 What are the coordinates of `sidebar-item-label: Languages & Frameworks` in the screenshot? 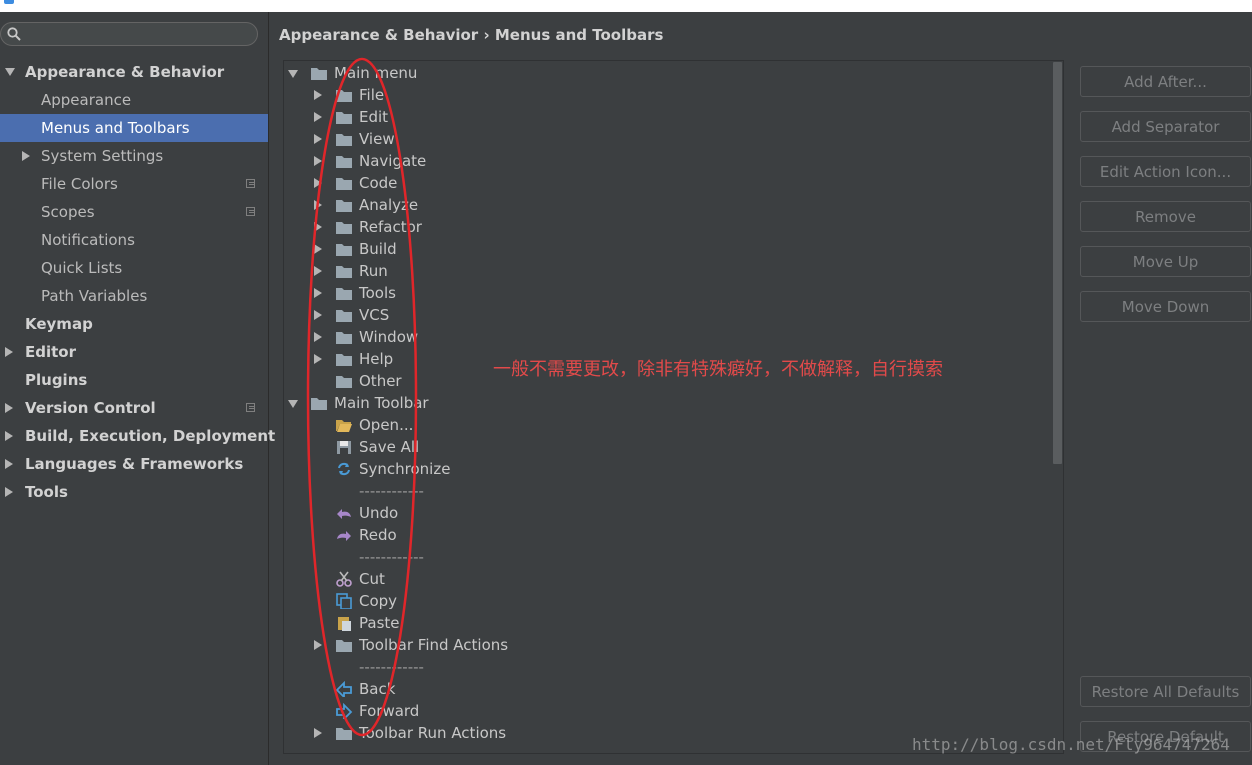 It's located at (134, 464).